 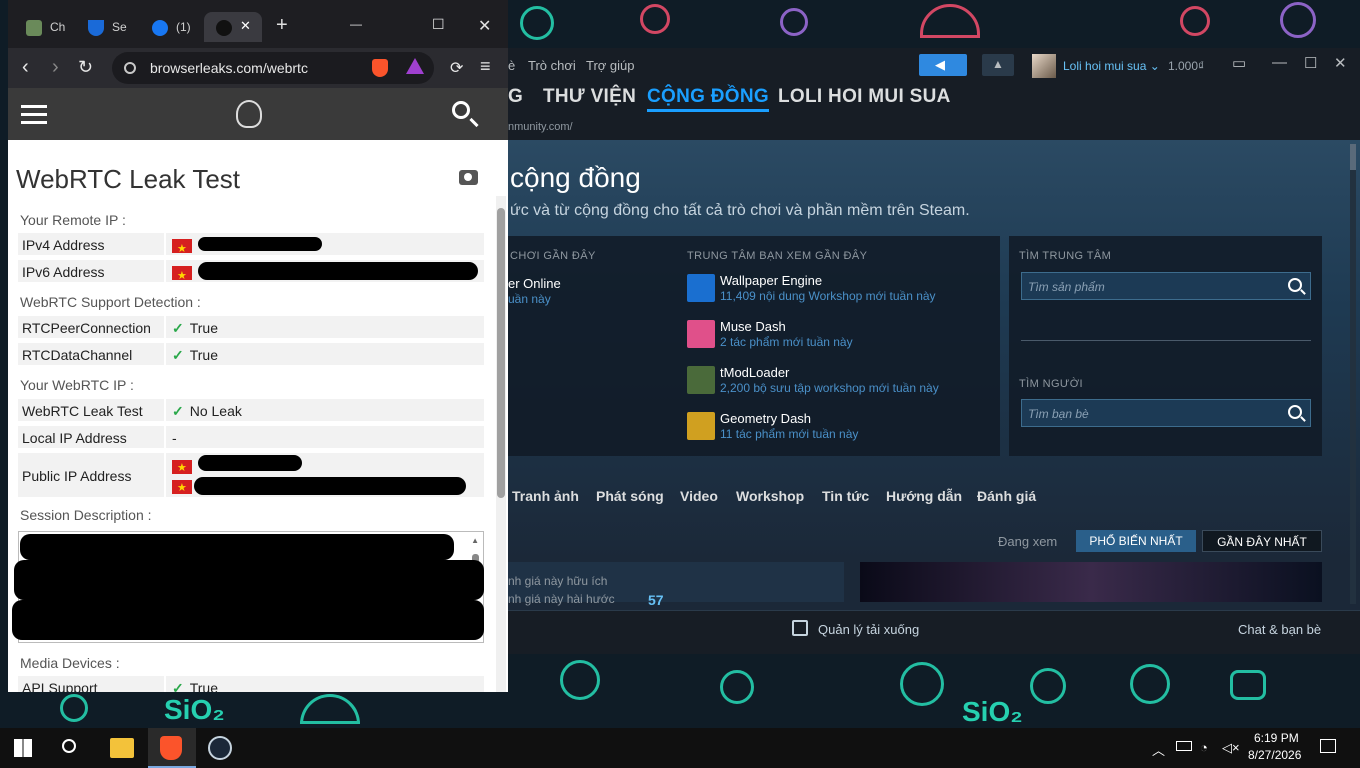 What do you see at coordinates (529, 299) in the screenshot?
I see `recent-game-sub: uần này` at bounding box center [529, 299].